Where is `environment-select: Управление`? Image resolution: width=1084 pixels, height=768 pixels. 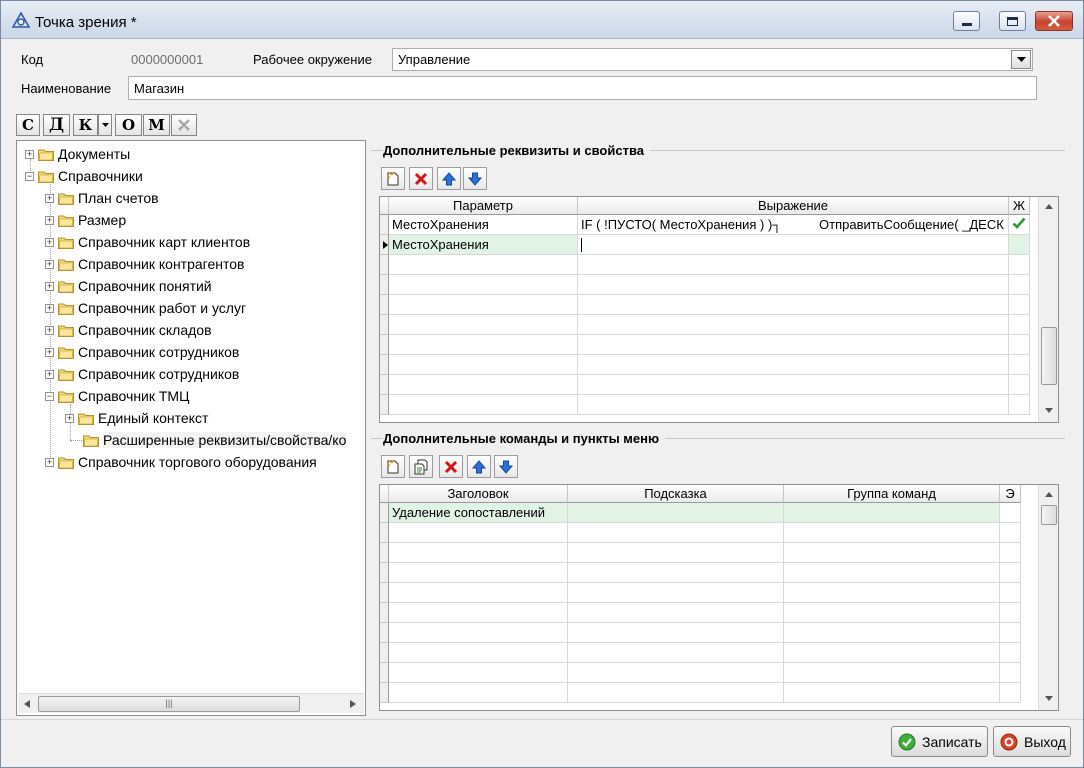 environment-select: Управление is located at coordinates (712, 59).